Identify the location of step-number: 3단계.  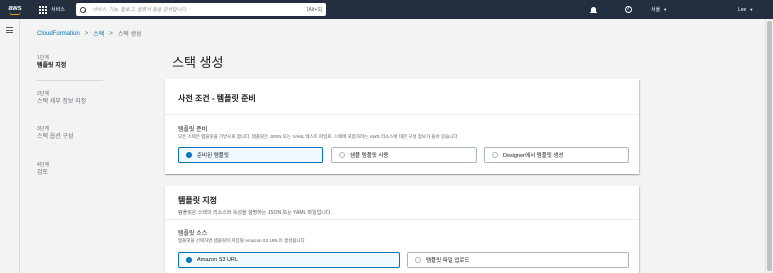
(43, 129).